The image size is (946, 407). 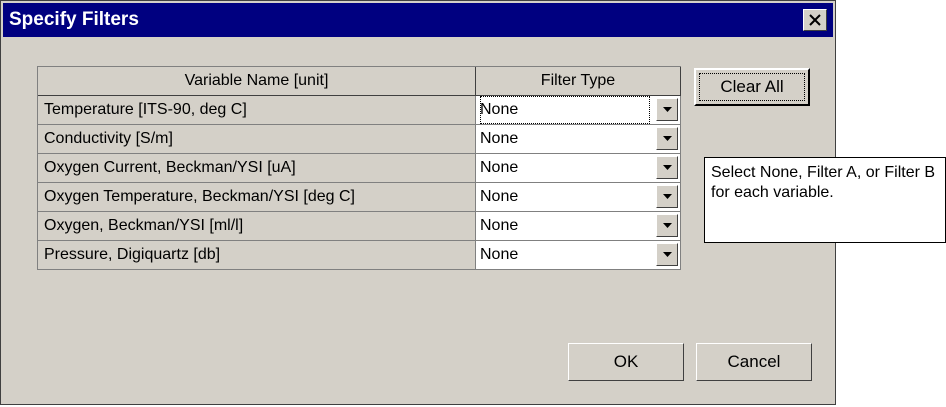 I want to click on close-icon, so click(x=815, y=20).